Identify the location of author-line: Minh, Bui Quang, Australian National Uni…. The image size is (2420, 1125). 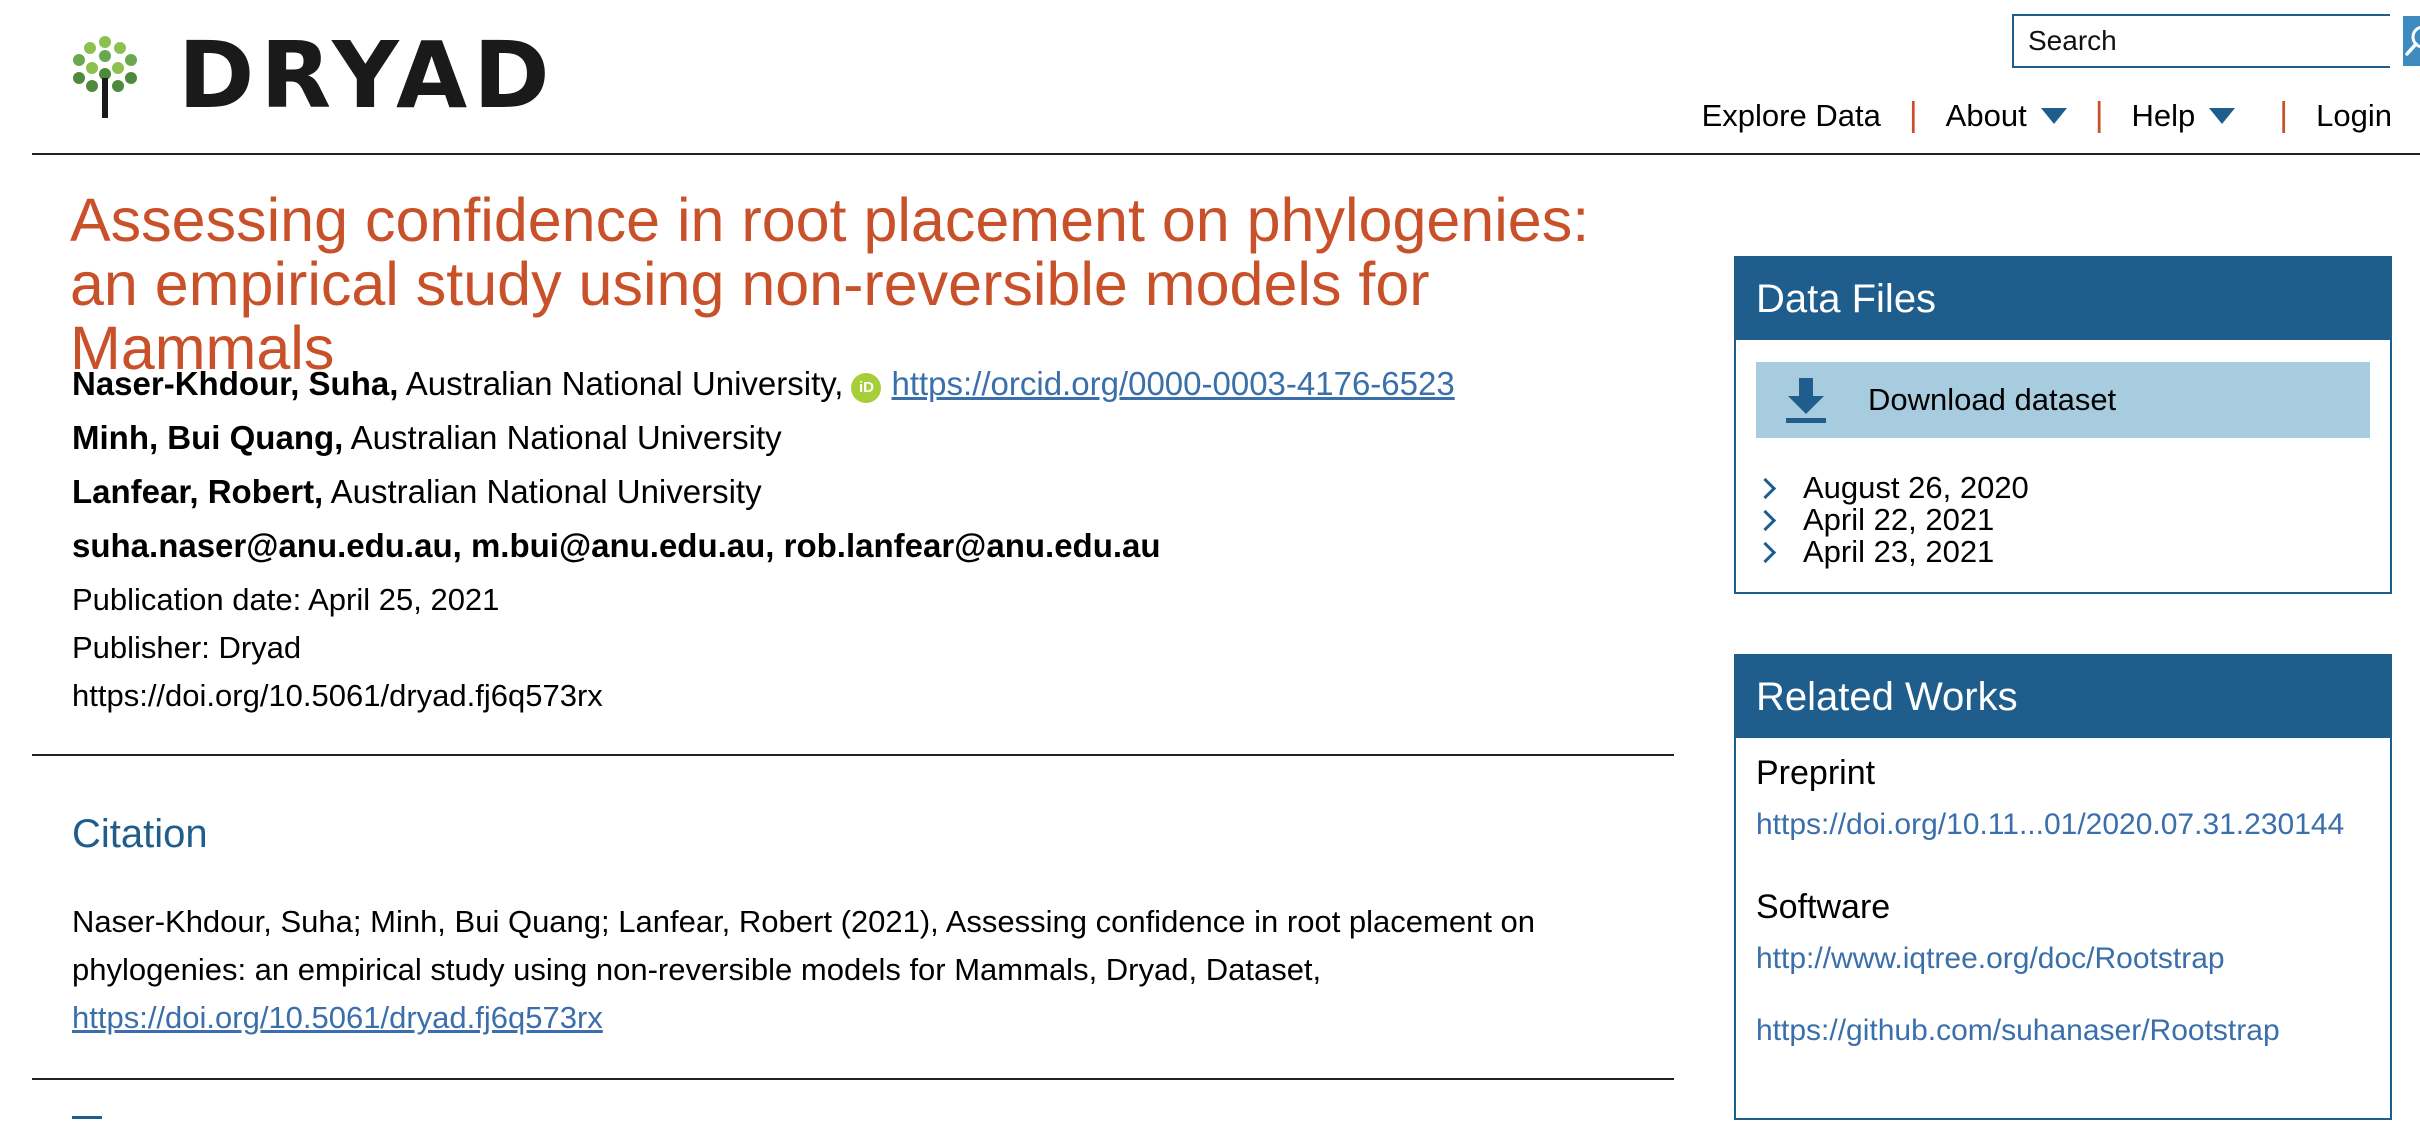
(427, 438).